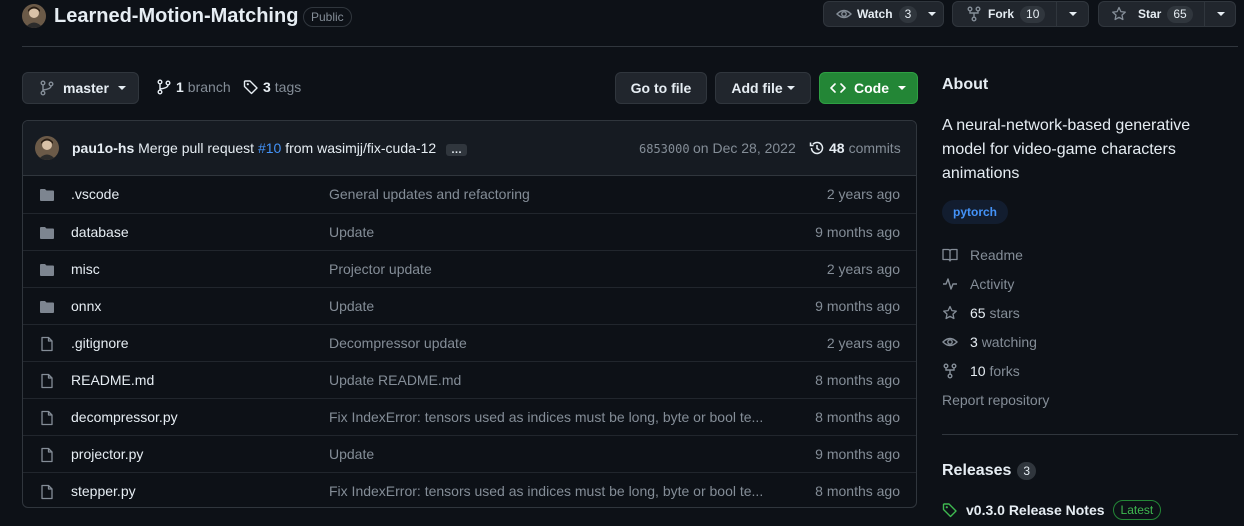 Image resolution: width=1244 pixels, height=526 pixels. I want to click on eye-icon, so click(950, 342).